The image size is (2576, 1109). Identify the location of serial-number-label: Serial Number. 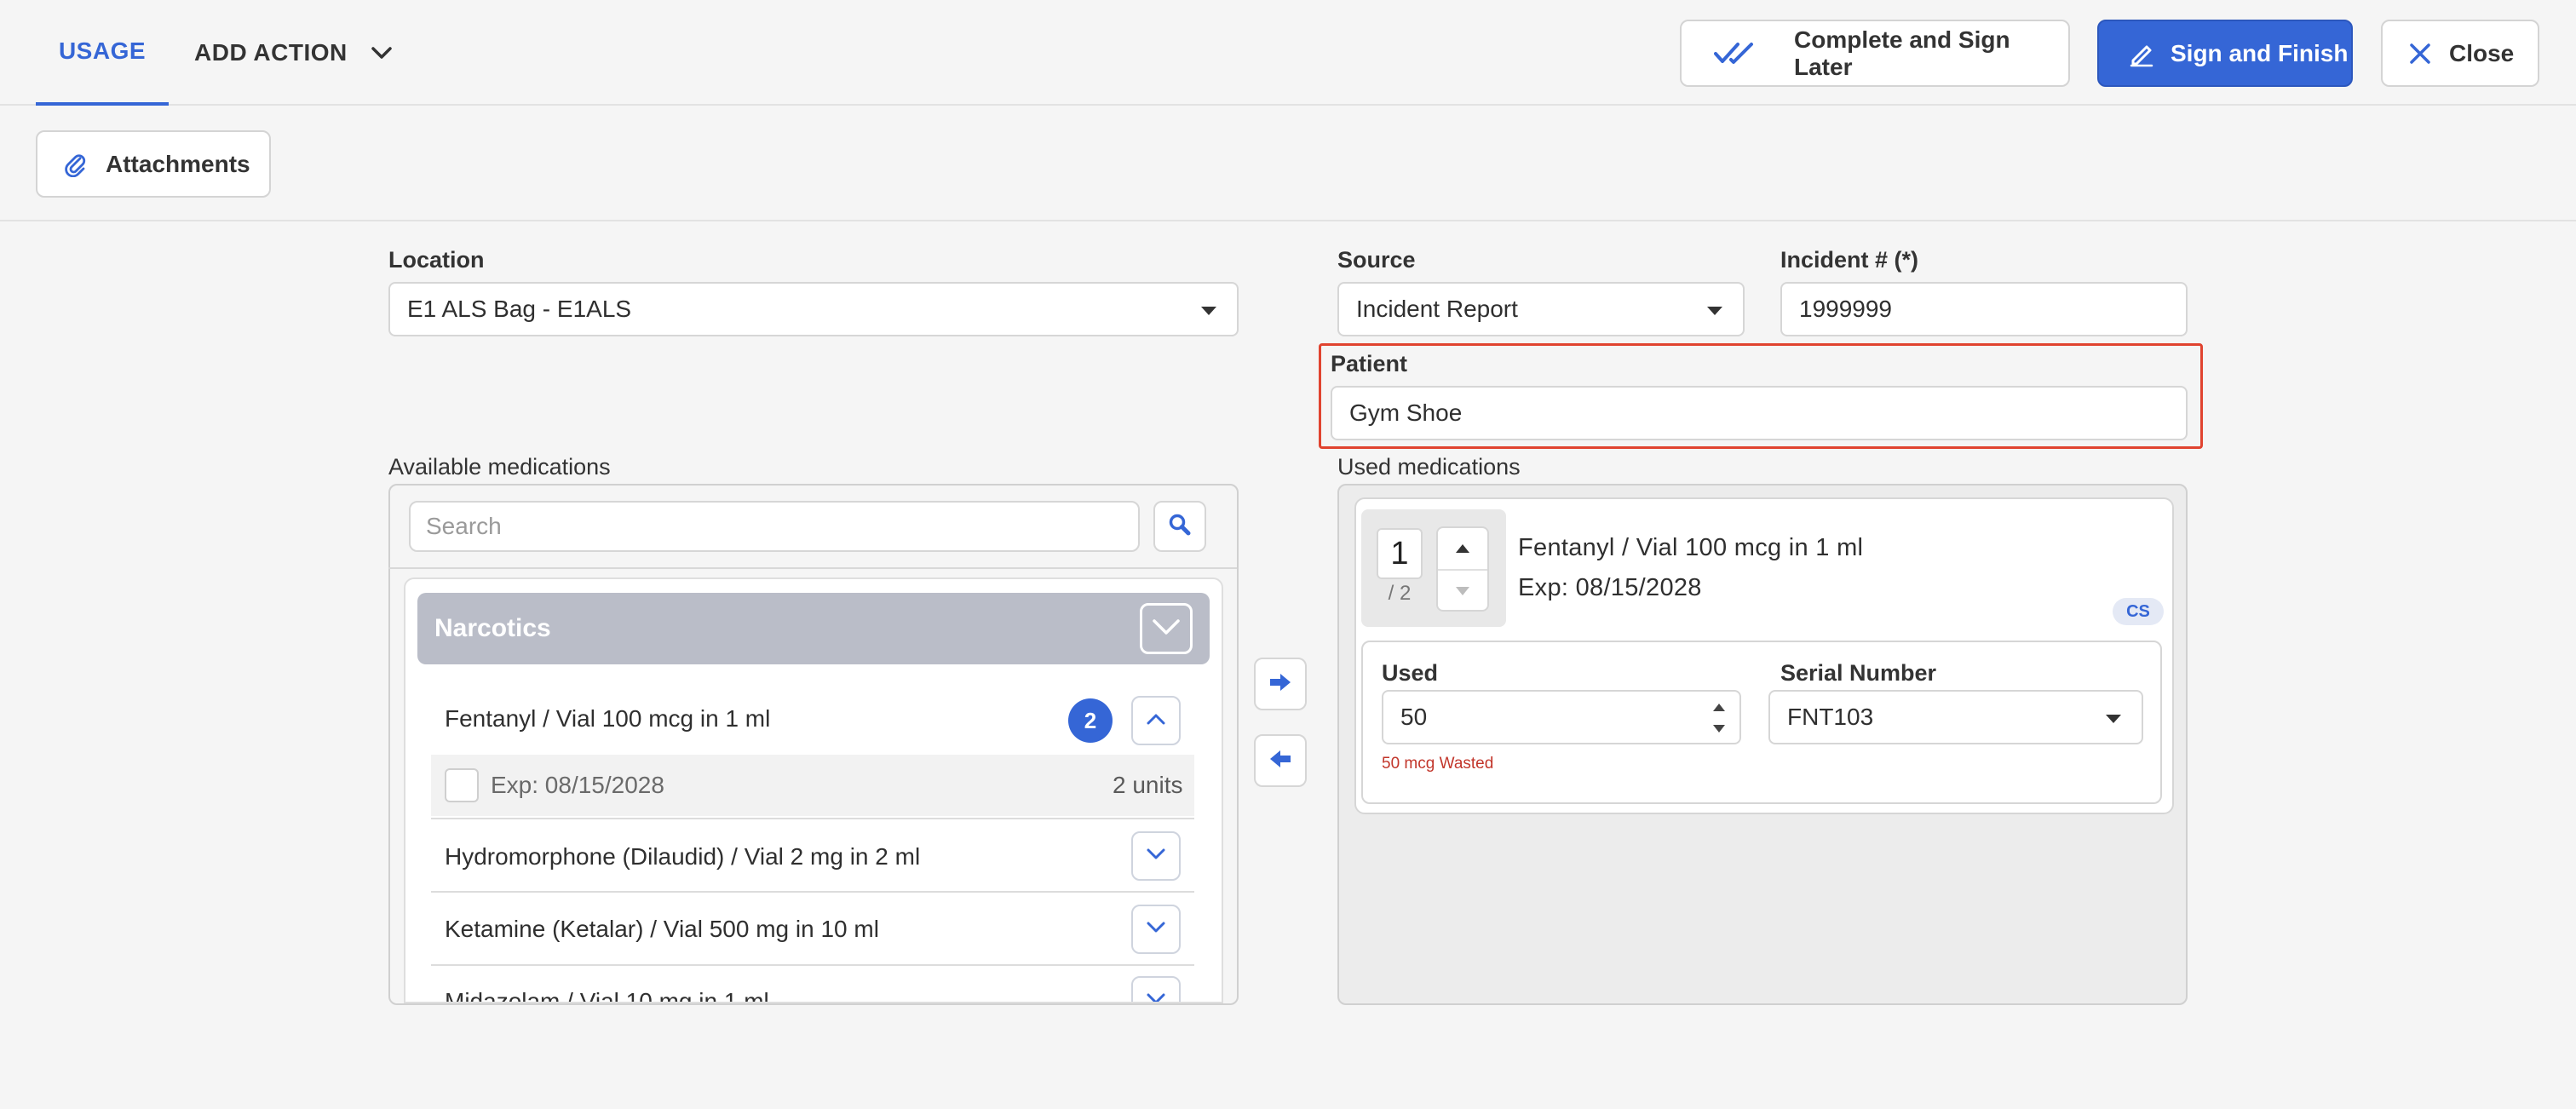
(1859, 673).